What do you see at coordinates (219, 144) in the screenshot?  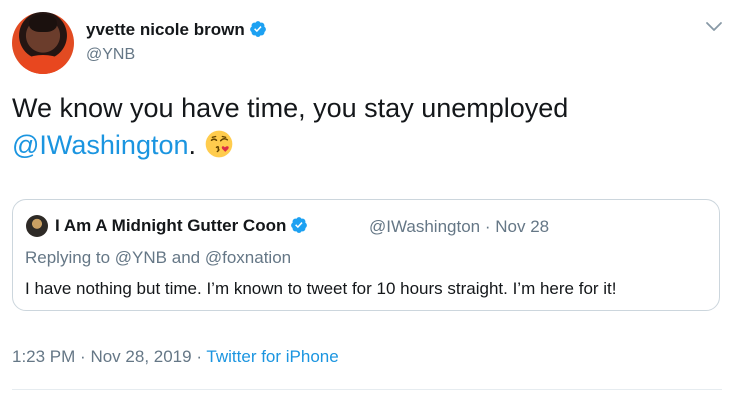 I see `face-blowing-kiss-icon` at bounding box center [219, 144].